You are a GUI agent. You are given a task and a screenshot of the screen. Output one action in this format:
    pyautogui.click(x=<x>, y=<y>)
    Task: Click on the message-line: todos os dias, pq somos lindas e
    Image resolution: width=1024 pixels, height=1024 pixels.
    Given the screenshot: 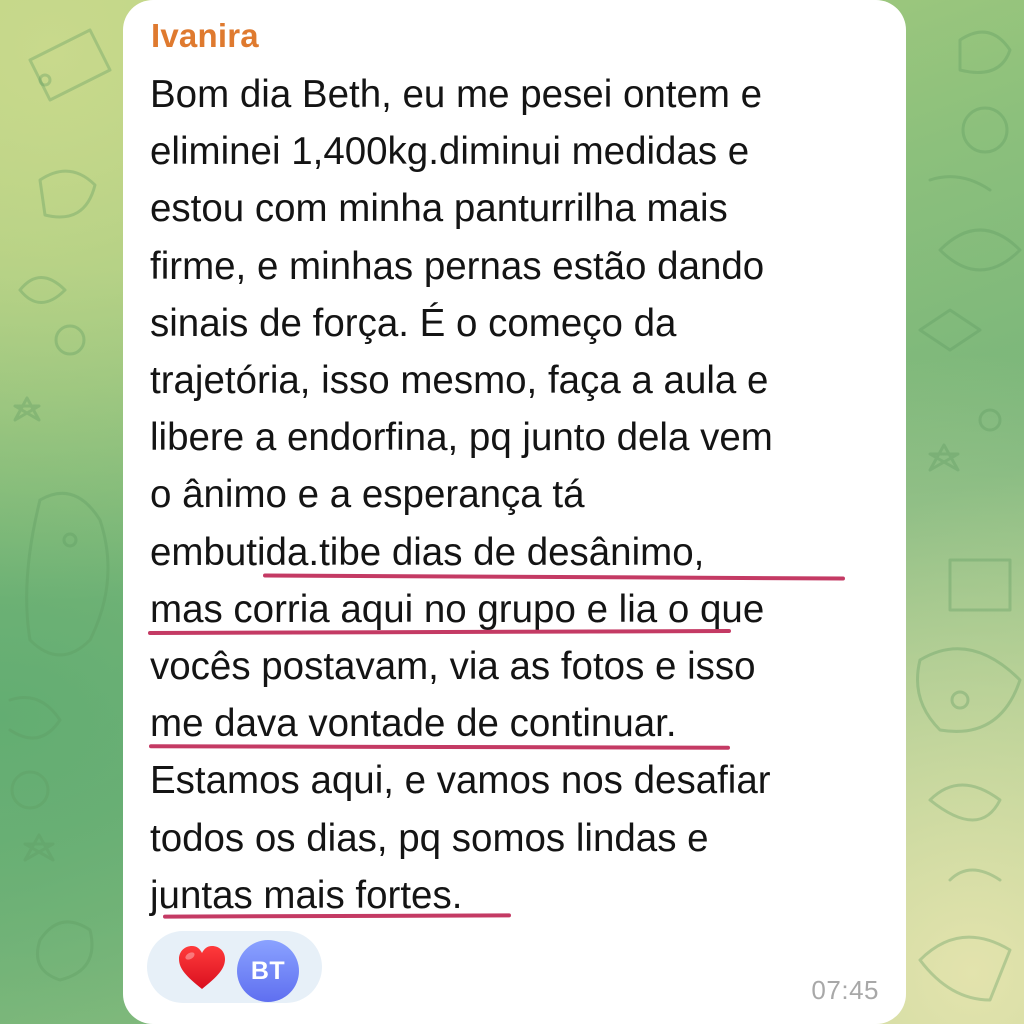 What is the action you would take?
    pyautogui.click(x=429, y=838)
    